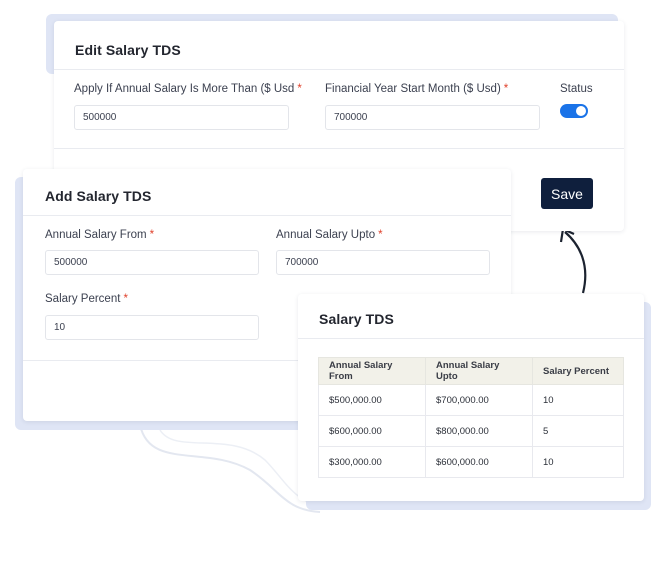 The image size is (658, 568). I want to click on annual-salary-upto-input, so click(383, 262).